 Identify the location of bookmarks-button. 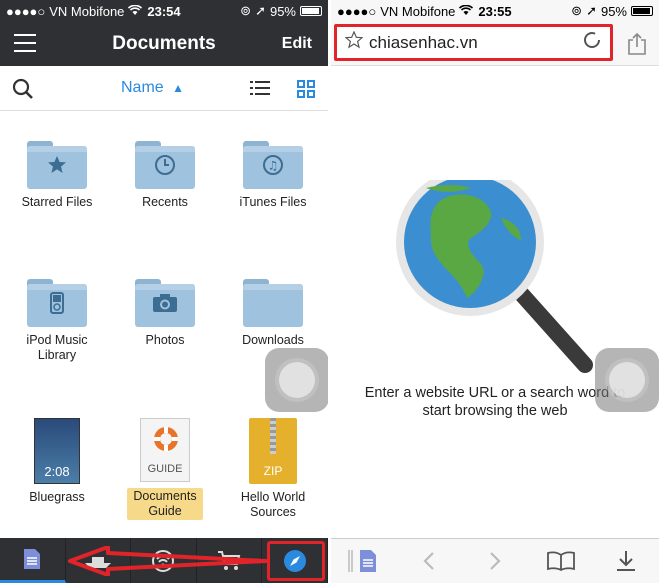
(561, 561).